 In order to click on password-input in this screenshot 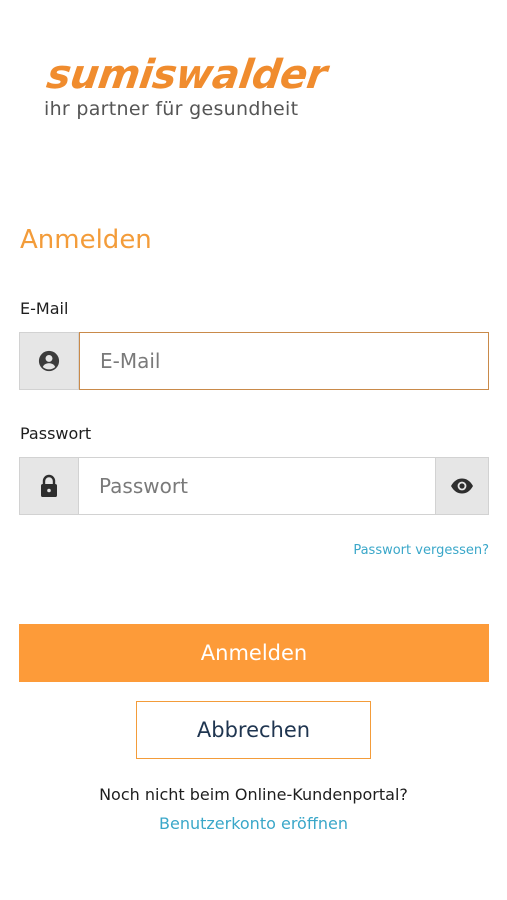, I will do `click(257, 486)`.